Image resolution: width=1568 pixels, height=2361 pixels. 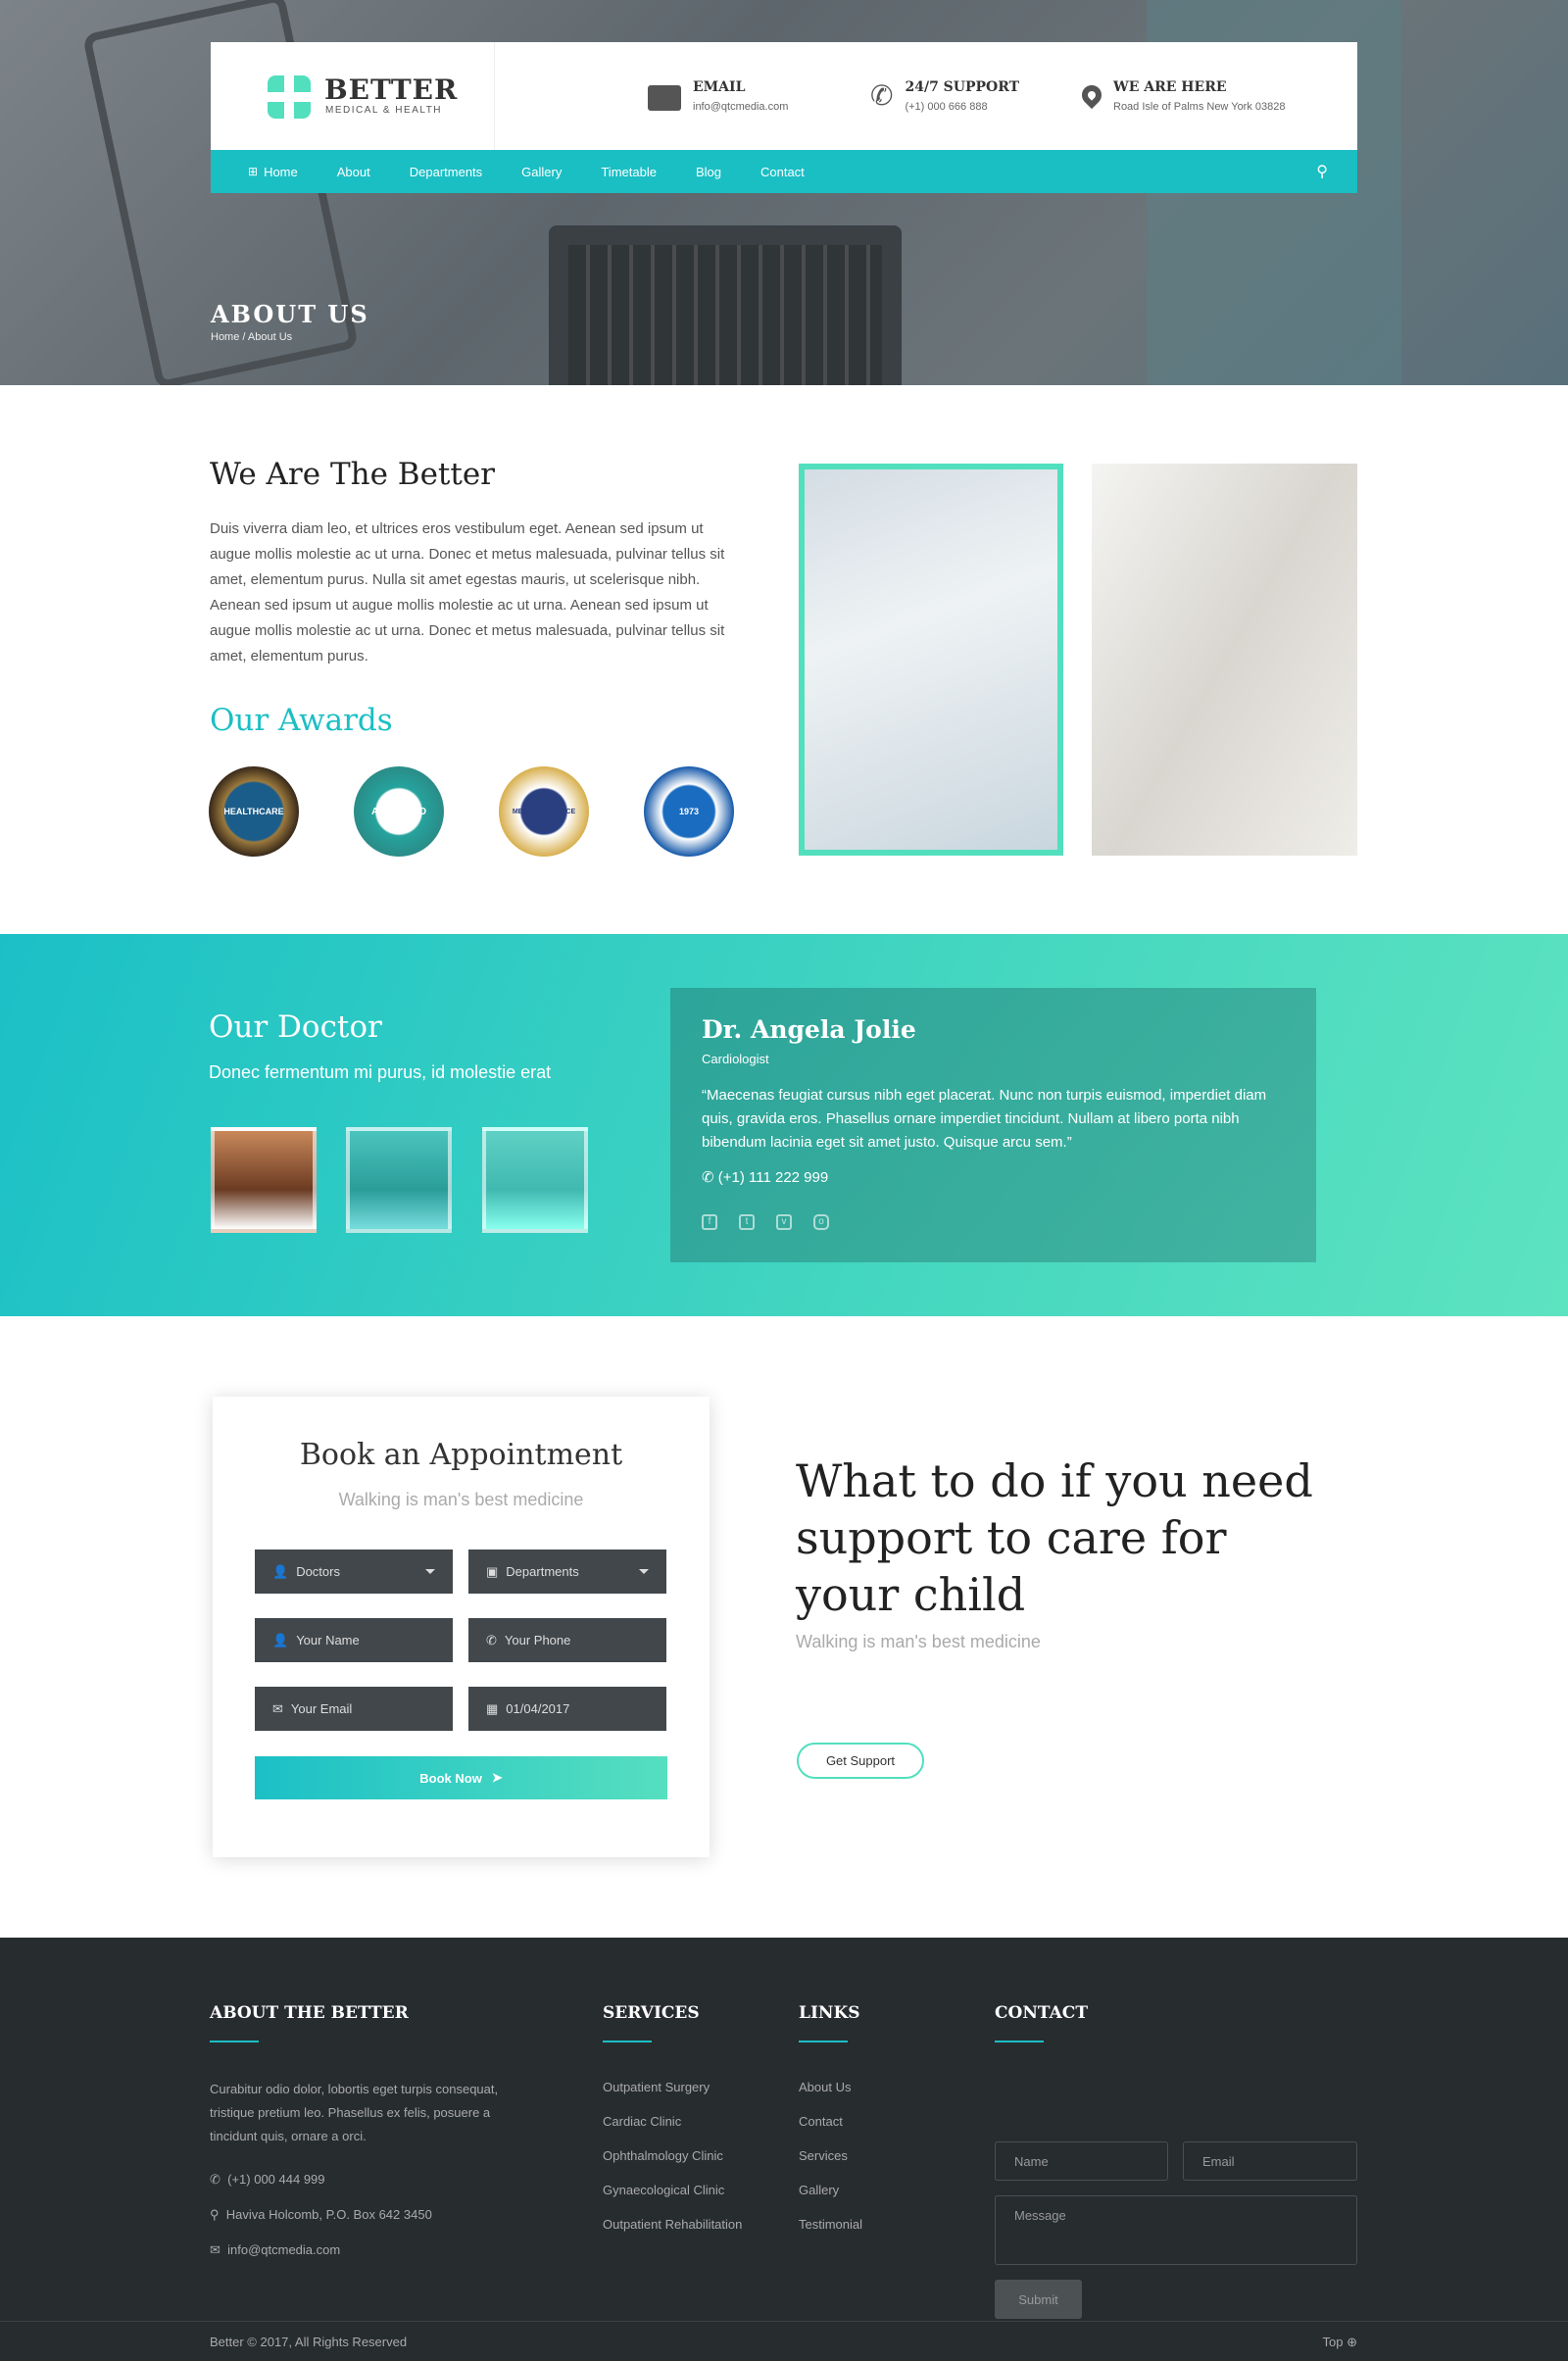 I want to click on award-badge: APPROVED, so click(x=399, y=811).